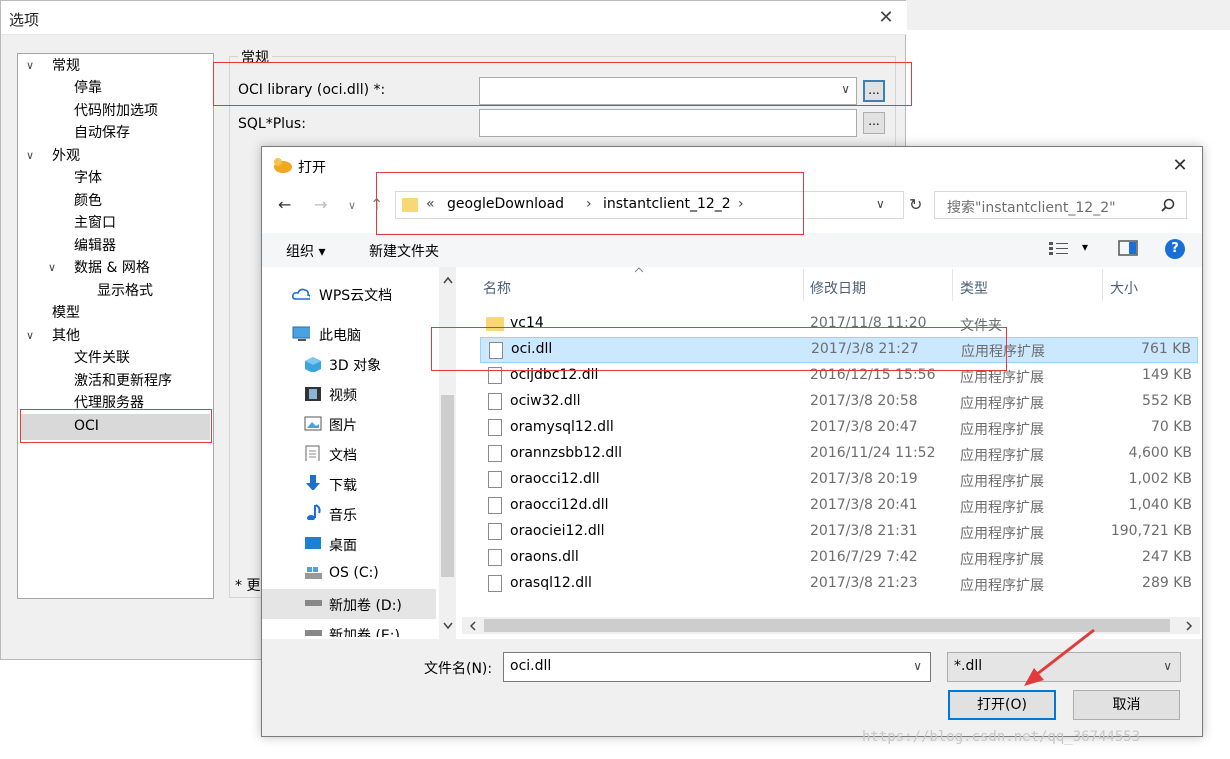  I want to click on refresh-icon: ↻, so click(915, 204).